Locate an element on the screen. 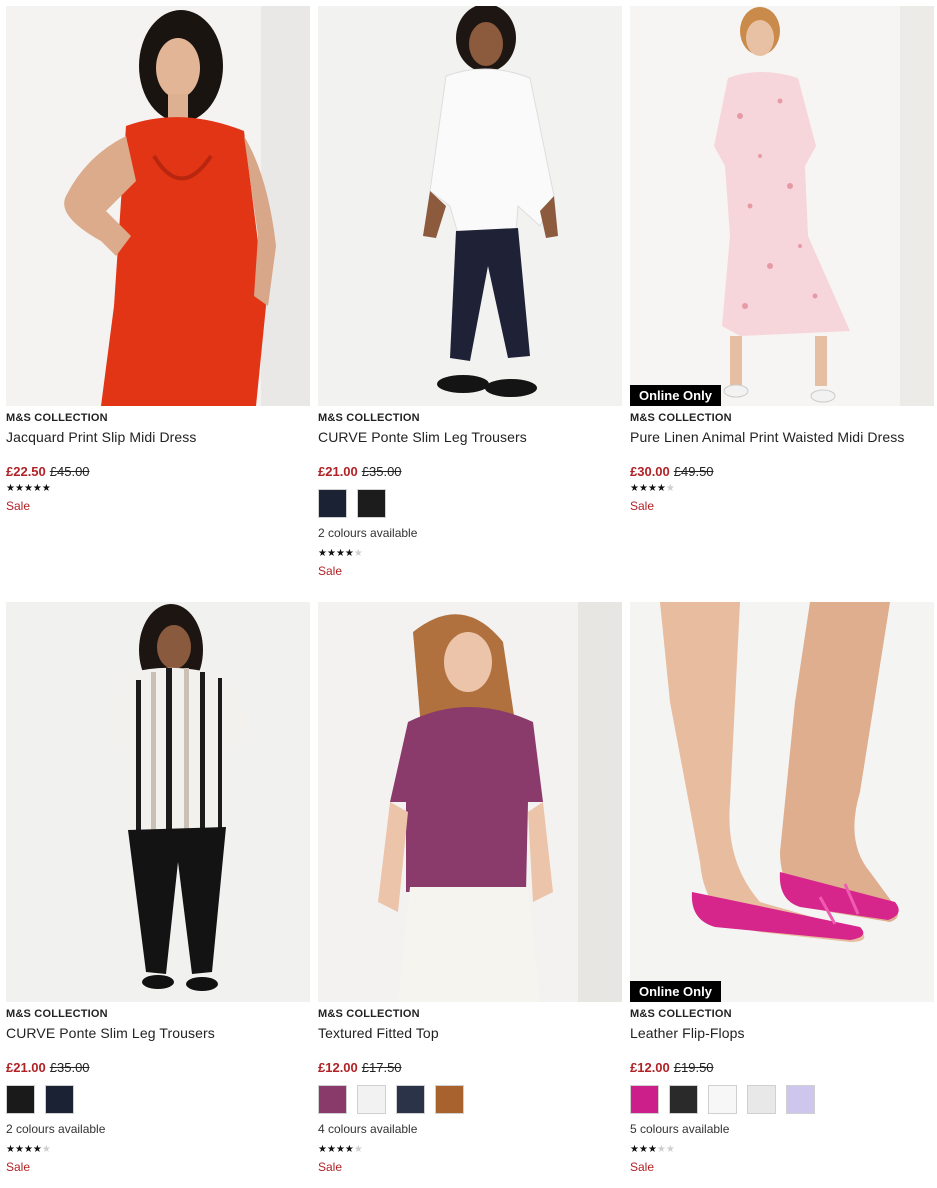 Image resolution: width=937 pixels, height=1188 pixels. pink-flip-flops-feet-image is located at coordinates (782, 802).